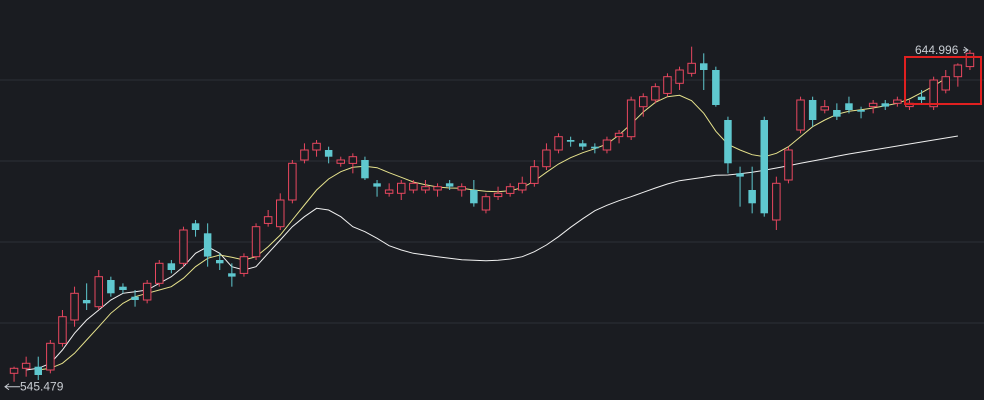 The height and width of the screenshot is (400, 984). Describe the element at coordinates (966, 50) in the screenshot. I see `max-price-arrow-icon` at that location.